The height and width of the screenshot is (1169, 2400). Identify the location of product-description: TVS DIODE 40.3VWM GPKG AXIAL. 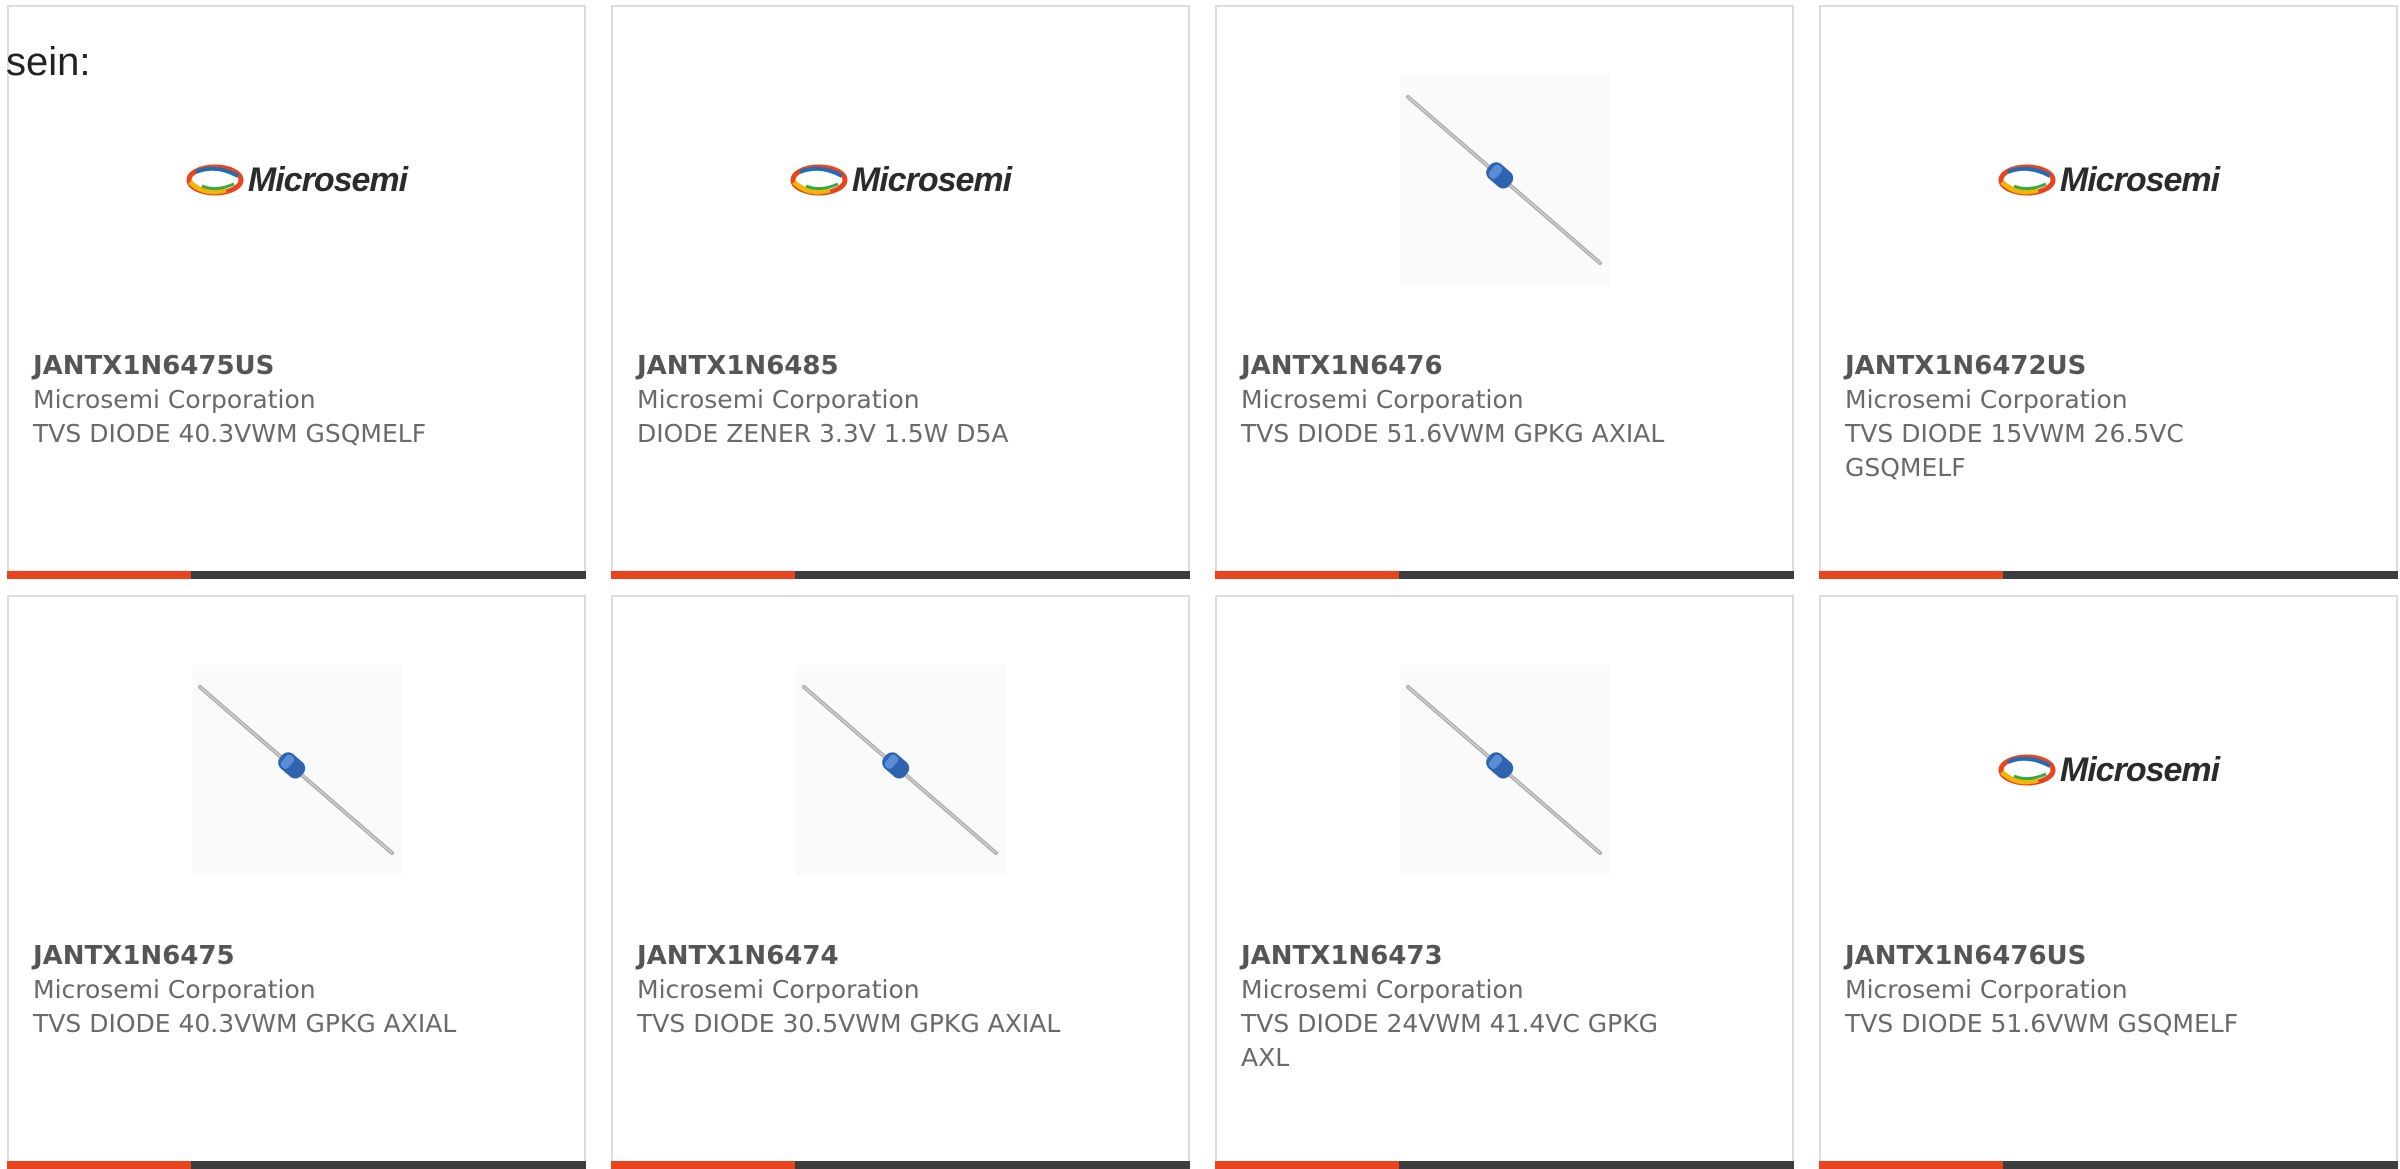
(245, 1023).